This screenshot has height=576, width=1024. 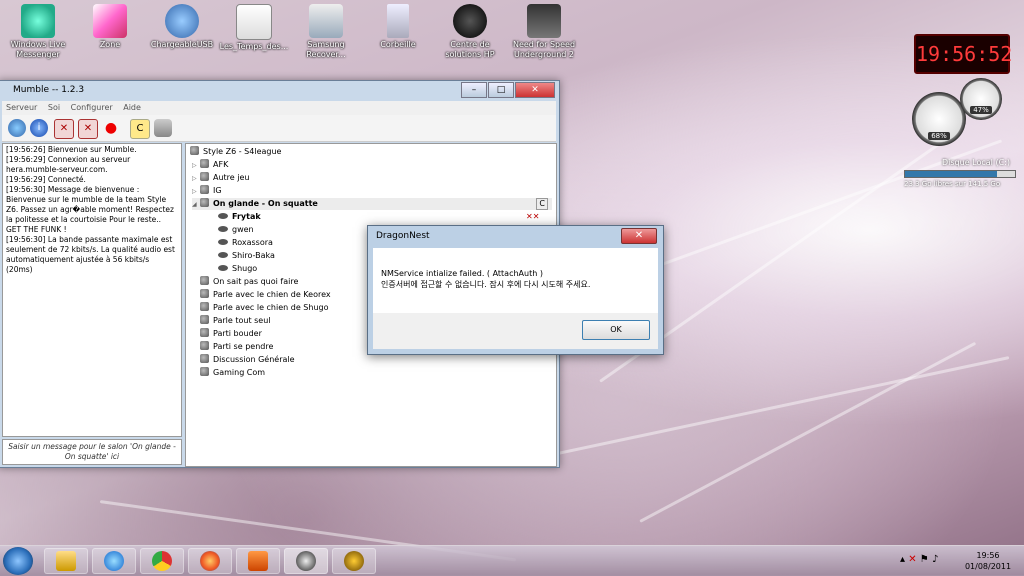 I want to click on taskbar-dragonnest, so click(x=354, y=561).